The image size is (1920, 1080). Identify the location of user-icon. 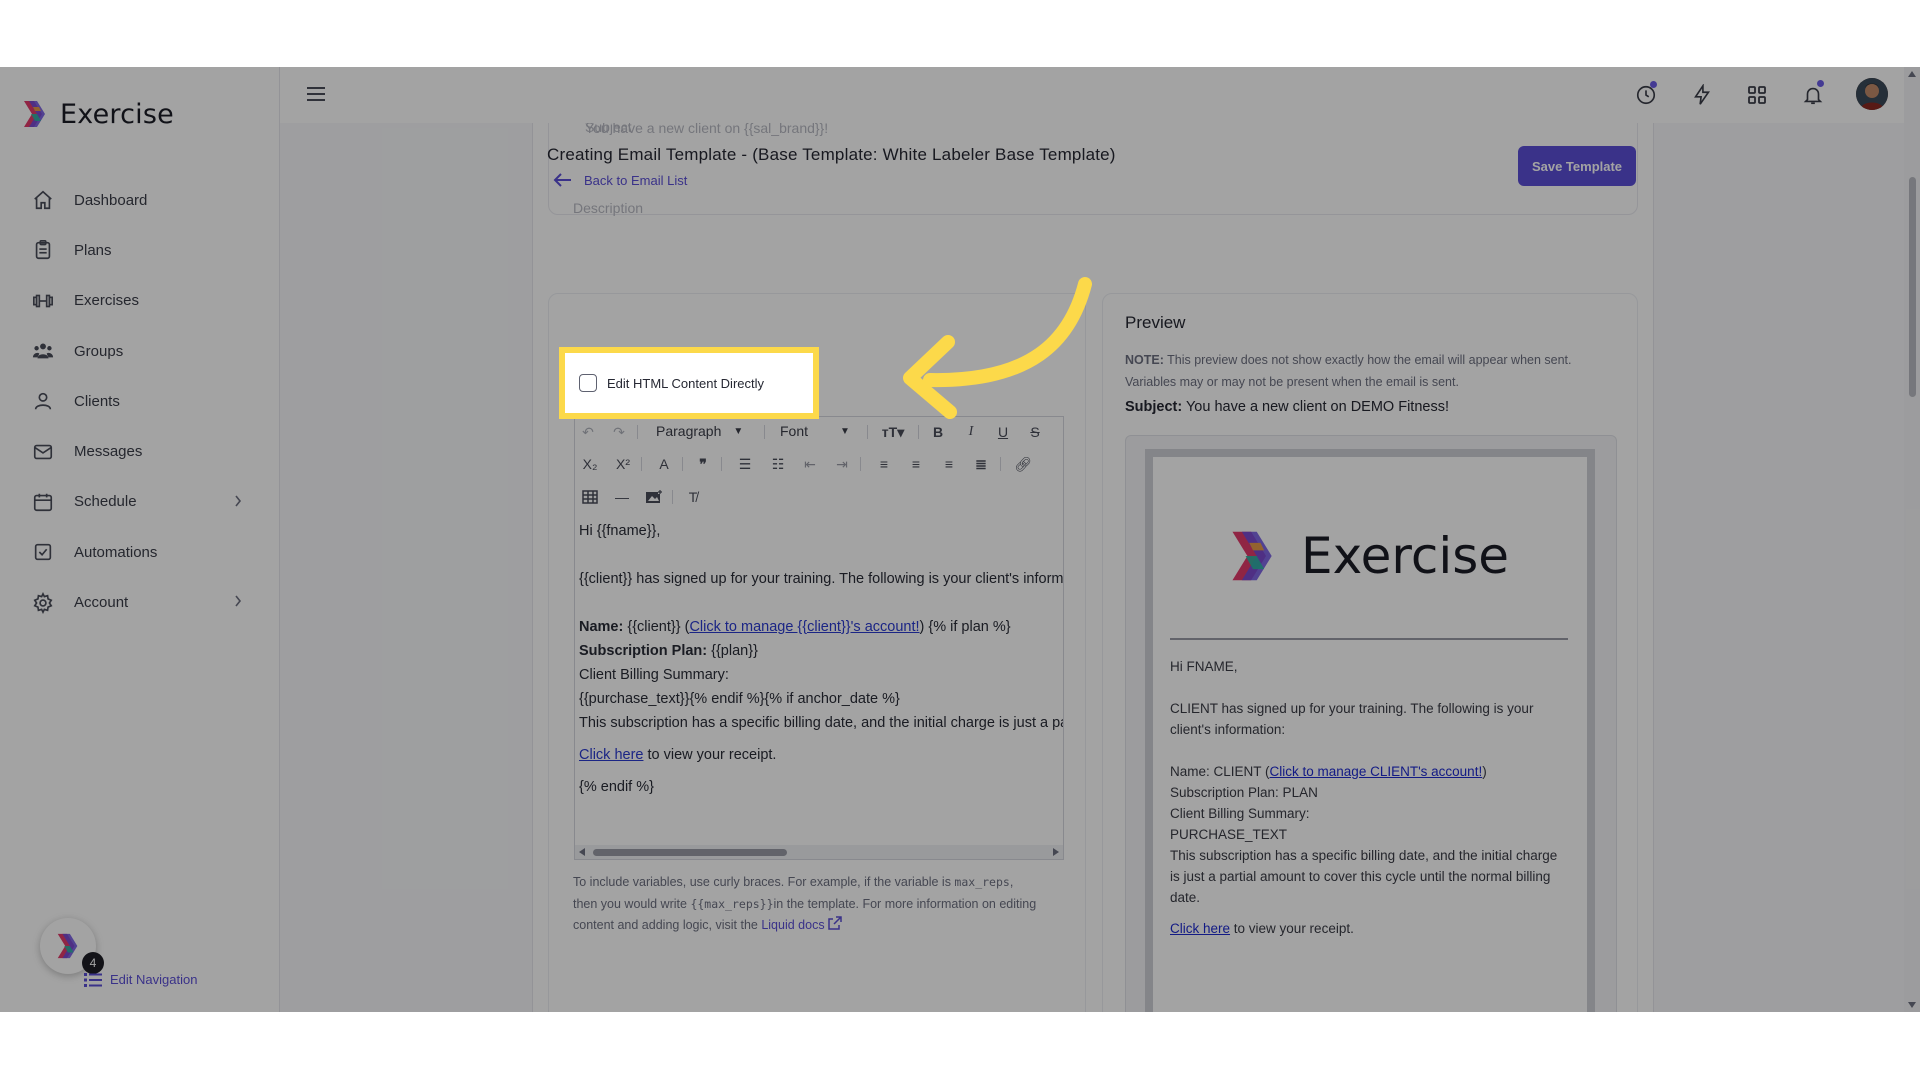
(43, 401).